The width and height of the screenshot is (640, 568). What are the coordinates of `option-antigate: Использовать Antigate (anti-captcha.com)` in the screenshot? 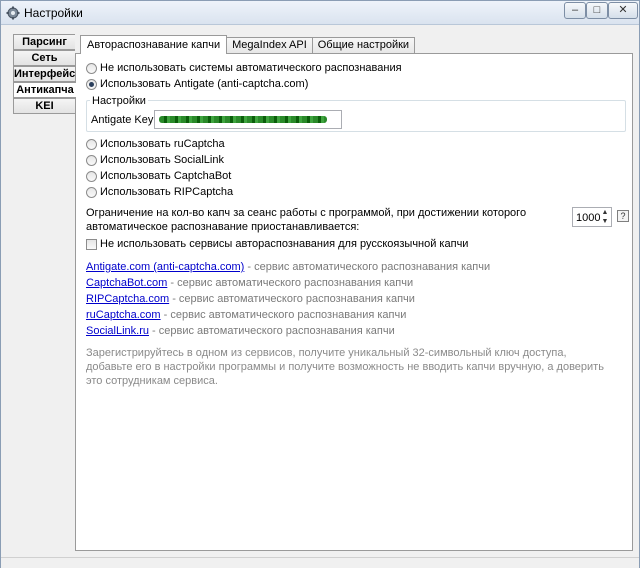 It's located at (197, 84).